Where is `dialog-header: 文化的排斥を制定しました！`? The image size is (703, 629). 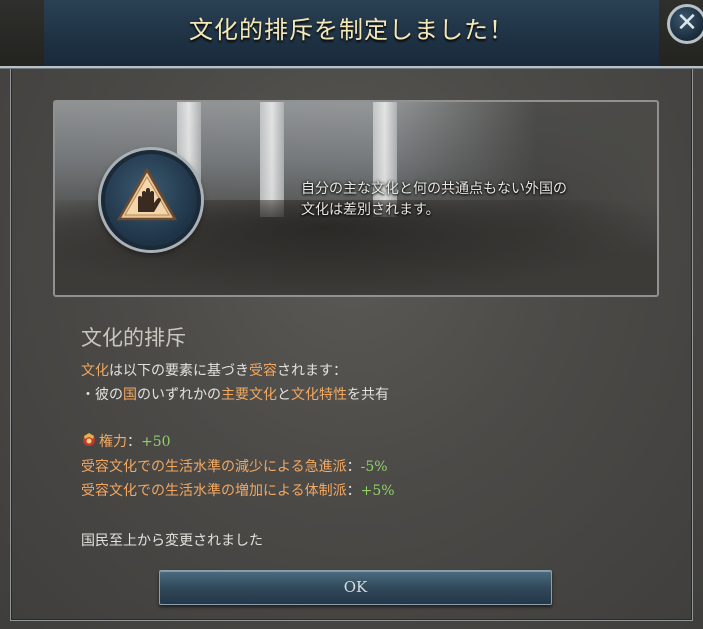
dialog-header: 文化的排斥を制定しました！ is located at coordinates (351, 34).